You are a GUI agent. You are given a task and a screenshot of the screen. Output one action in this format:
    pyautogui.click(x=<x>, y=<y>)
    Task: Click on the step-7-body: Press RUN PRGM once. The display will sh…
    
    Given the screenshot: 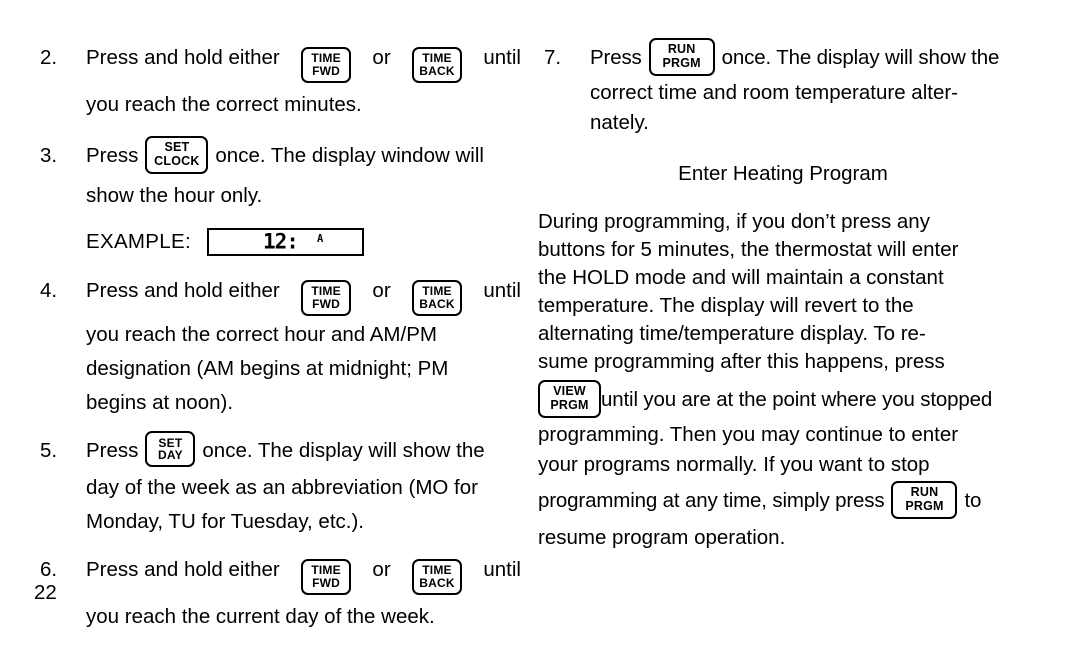 What is the action you would take?
    pyautogui.click(x=809, y=87)
    